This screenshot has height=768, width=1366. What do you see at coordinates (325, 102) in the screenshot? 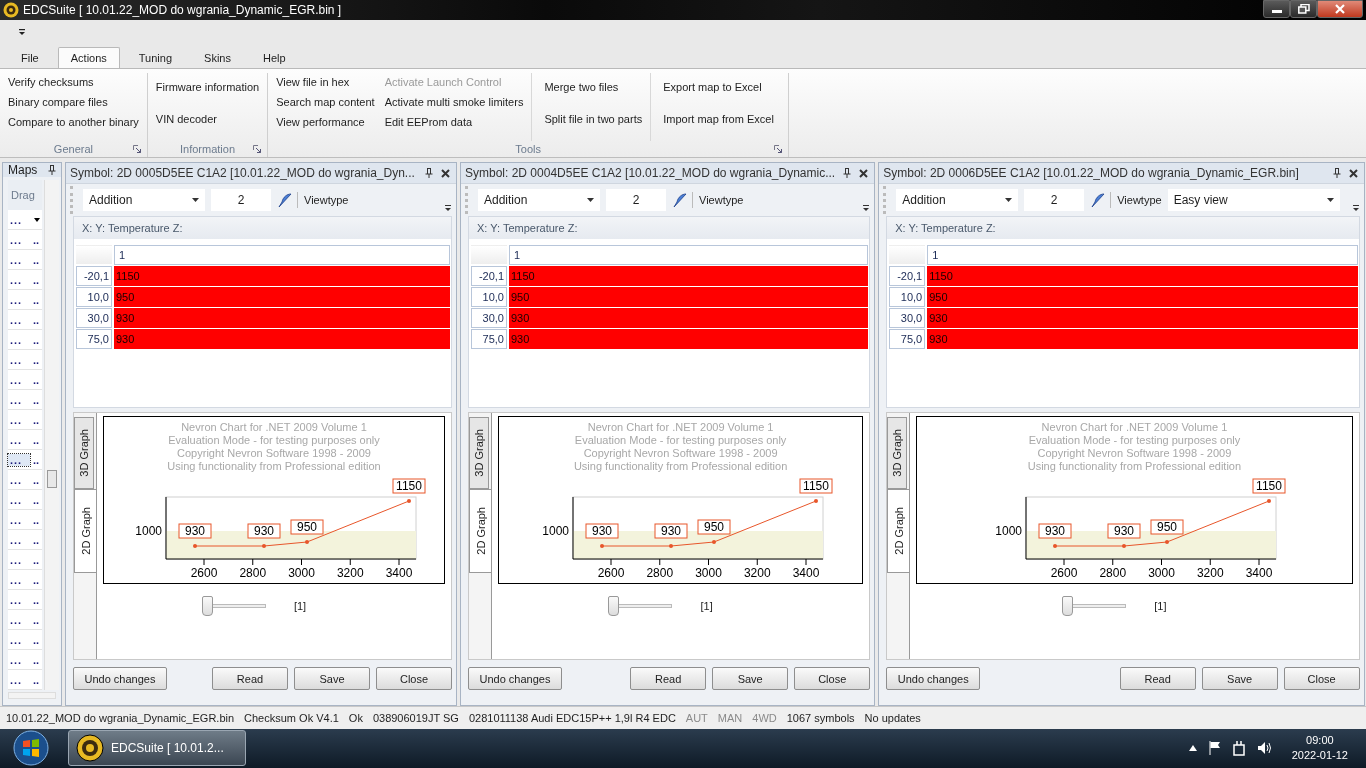
I see `ribbon-command: Search map content` at bounding box center [325, 102].